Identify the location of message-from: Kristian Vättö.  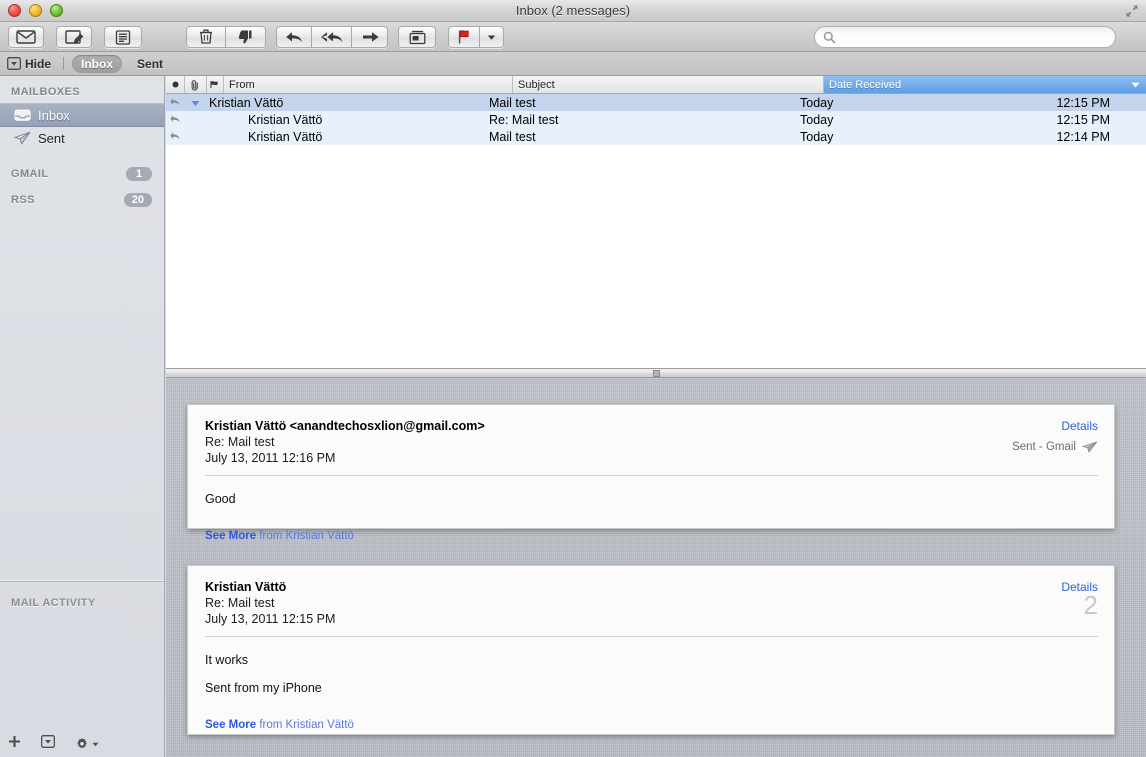
(246, 587).